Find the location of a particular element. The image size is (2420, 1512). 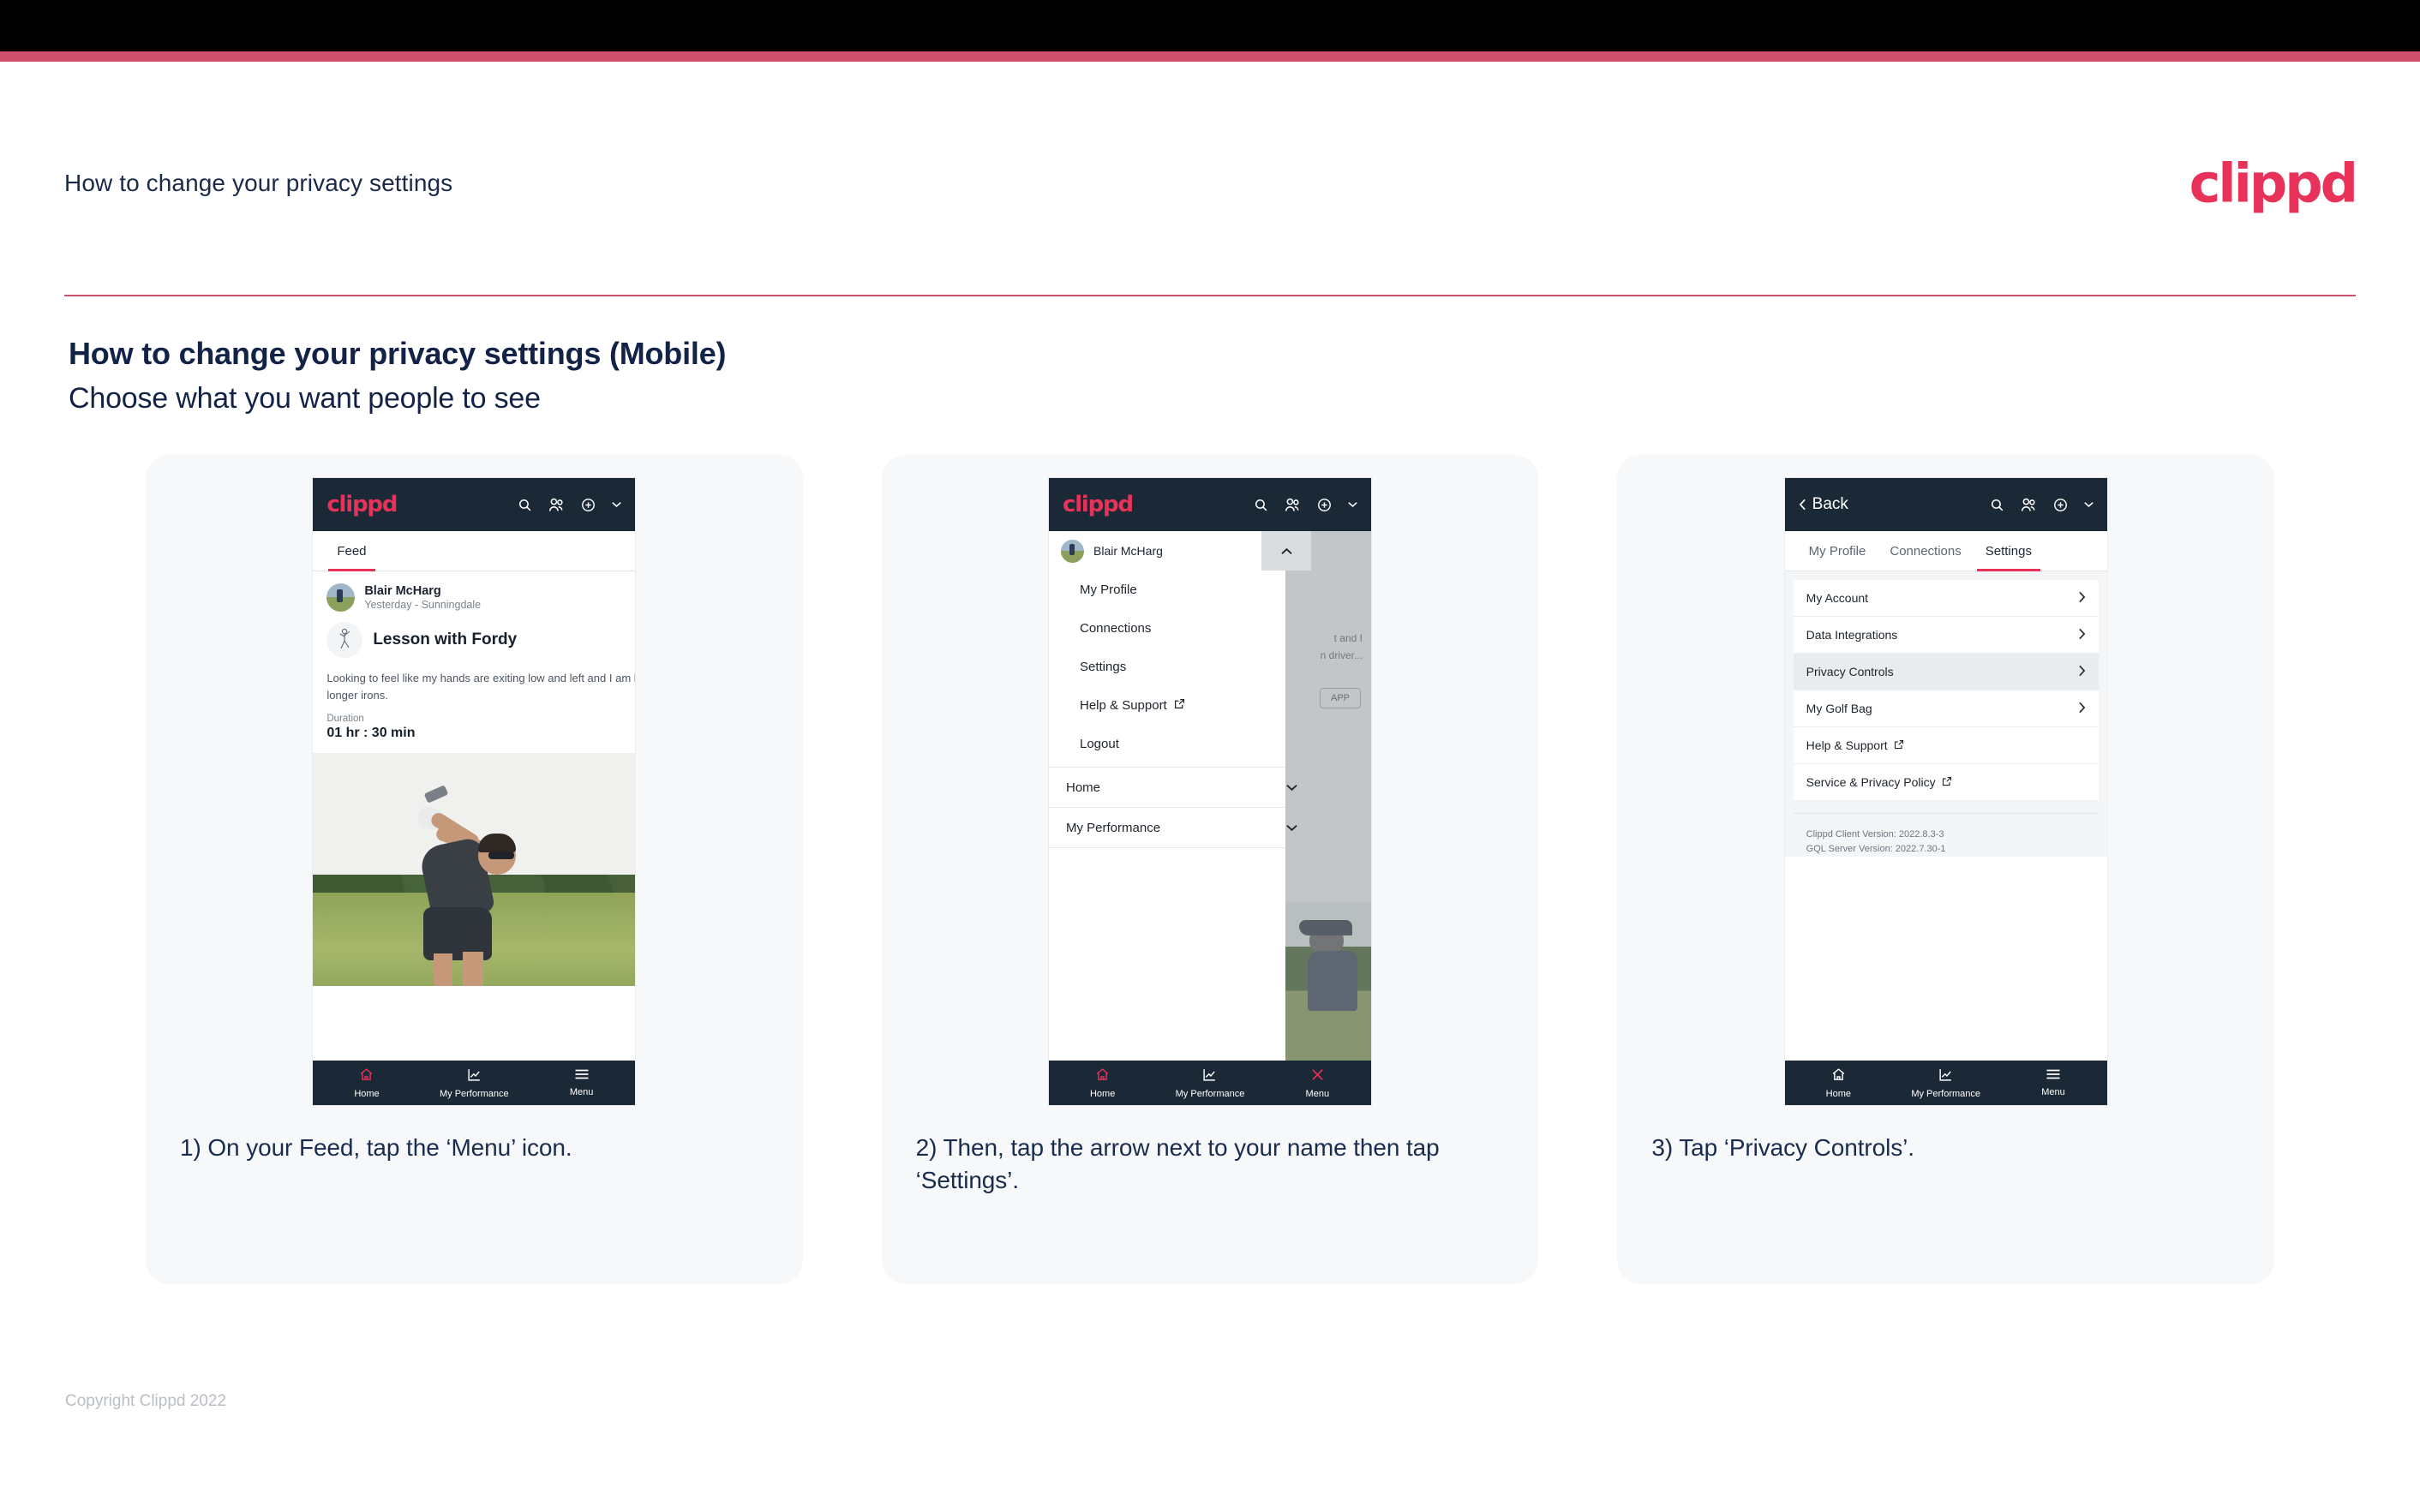

menu-item-label: Help & Support is located at coordinates (1123, 706).